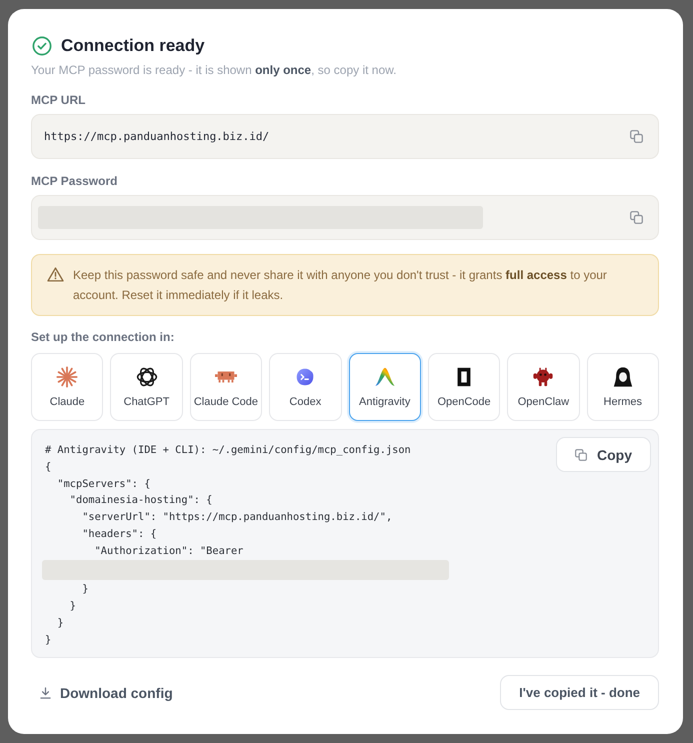  I want to click on code-line: {, so click(48, 467).